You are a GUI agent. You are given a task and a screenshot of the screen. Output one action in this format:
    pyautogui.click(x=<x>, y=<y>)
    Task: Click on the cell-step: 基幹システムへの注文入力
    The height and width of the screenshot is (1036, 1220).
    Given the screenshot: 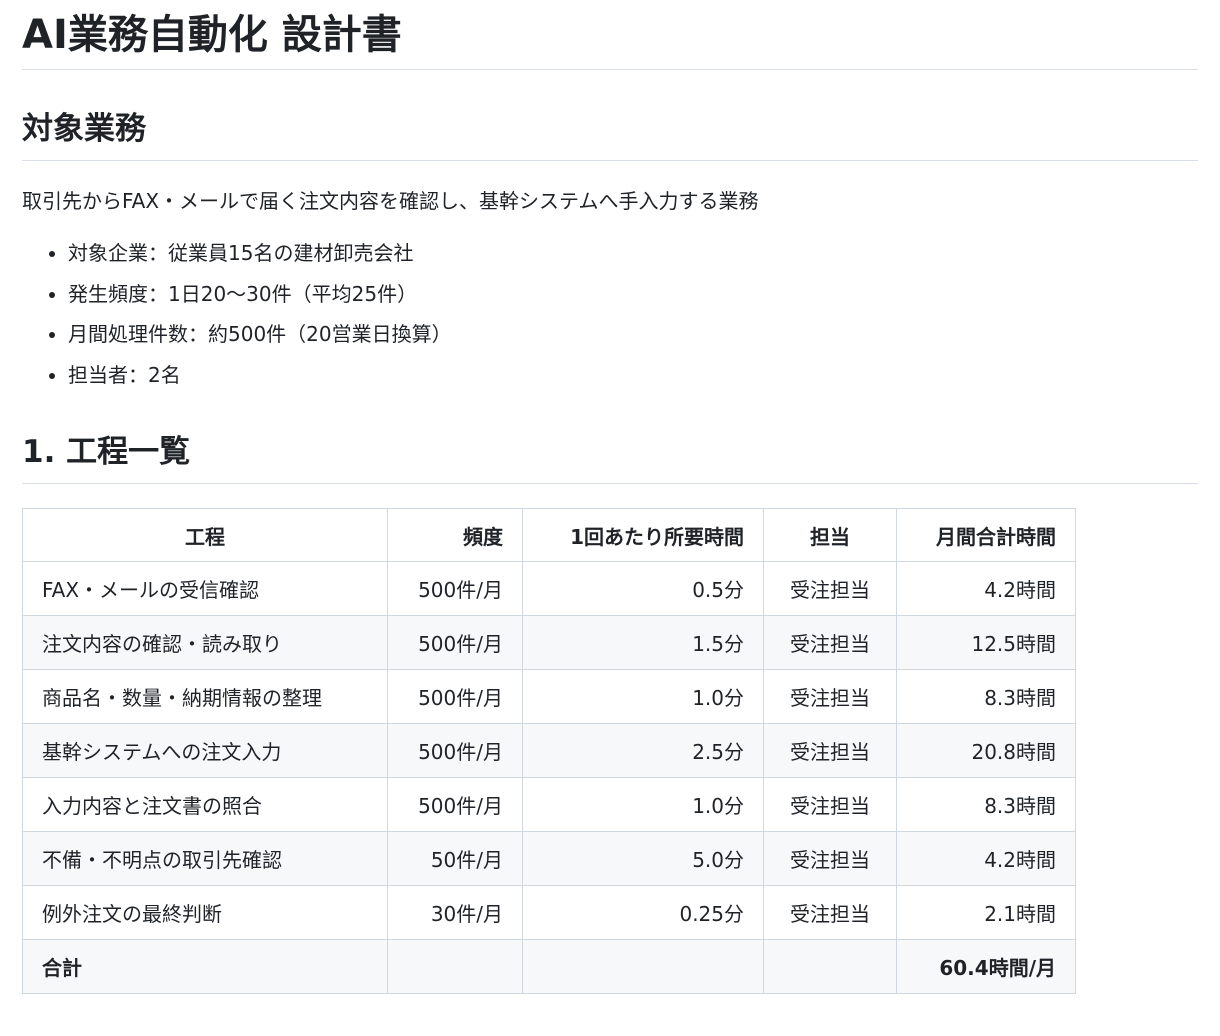 What is the action you would take?
    pyautogui.click(x=205, y=750)
    